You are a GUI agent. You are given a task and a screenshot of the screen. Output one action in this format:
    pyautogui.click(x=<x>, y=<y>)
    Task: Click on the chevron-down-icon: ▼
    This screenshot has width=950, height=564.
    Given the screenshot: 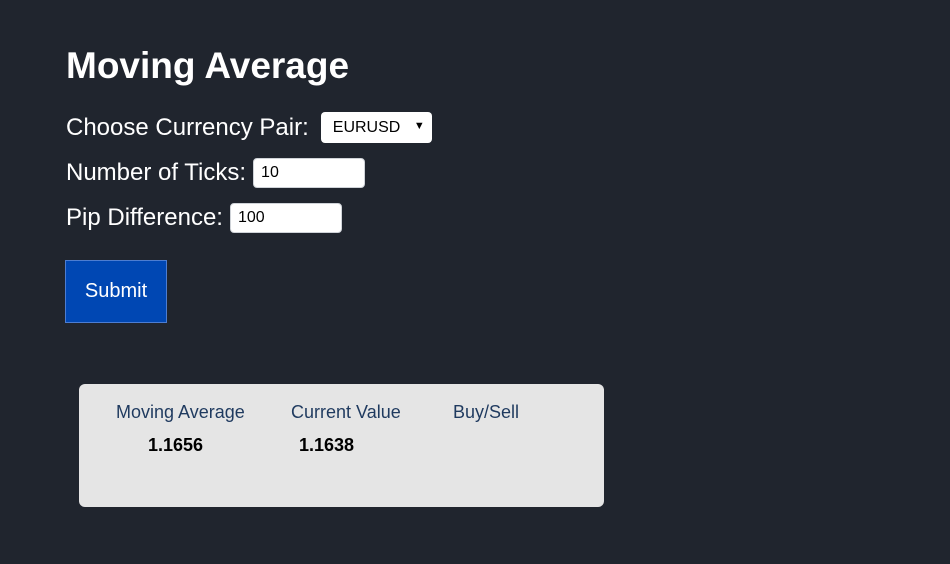 What is the action you would take?
    pyautogui.click(x=419, y=126)
    